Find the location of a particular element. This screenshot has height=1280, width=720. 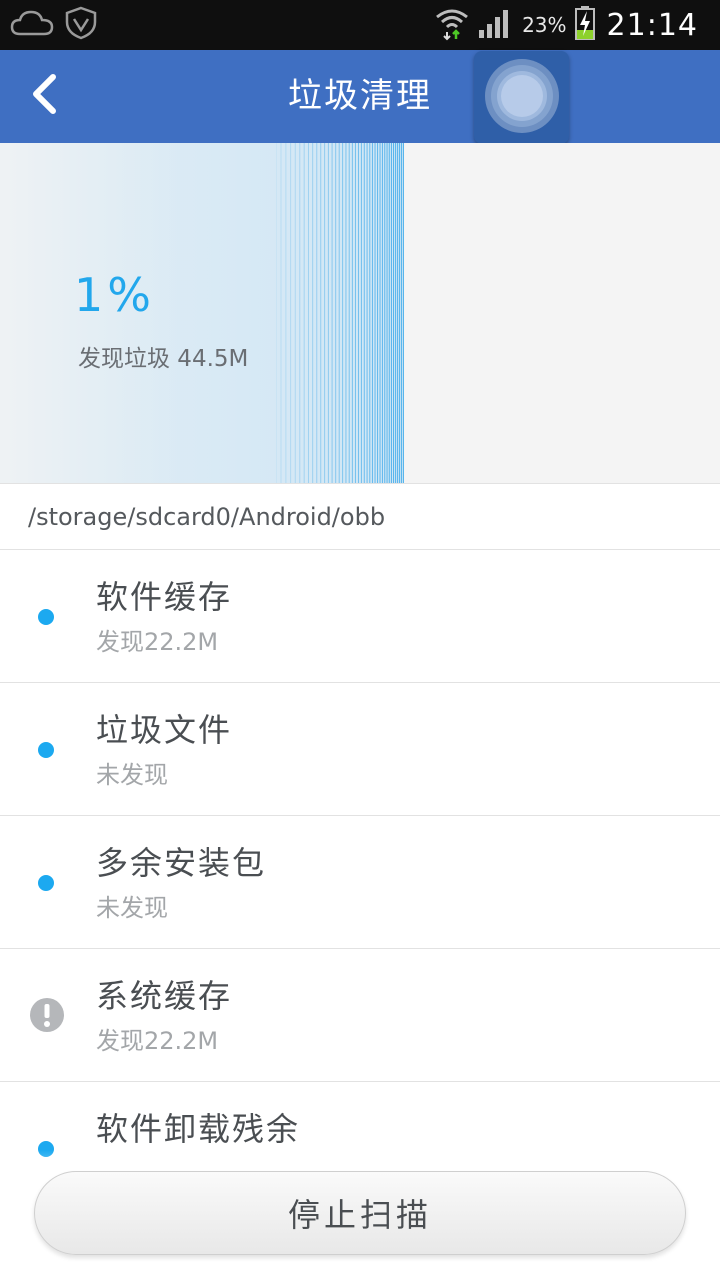

battery-charging-icon is located at coordinates (584, 25).